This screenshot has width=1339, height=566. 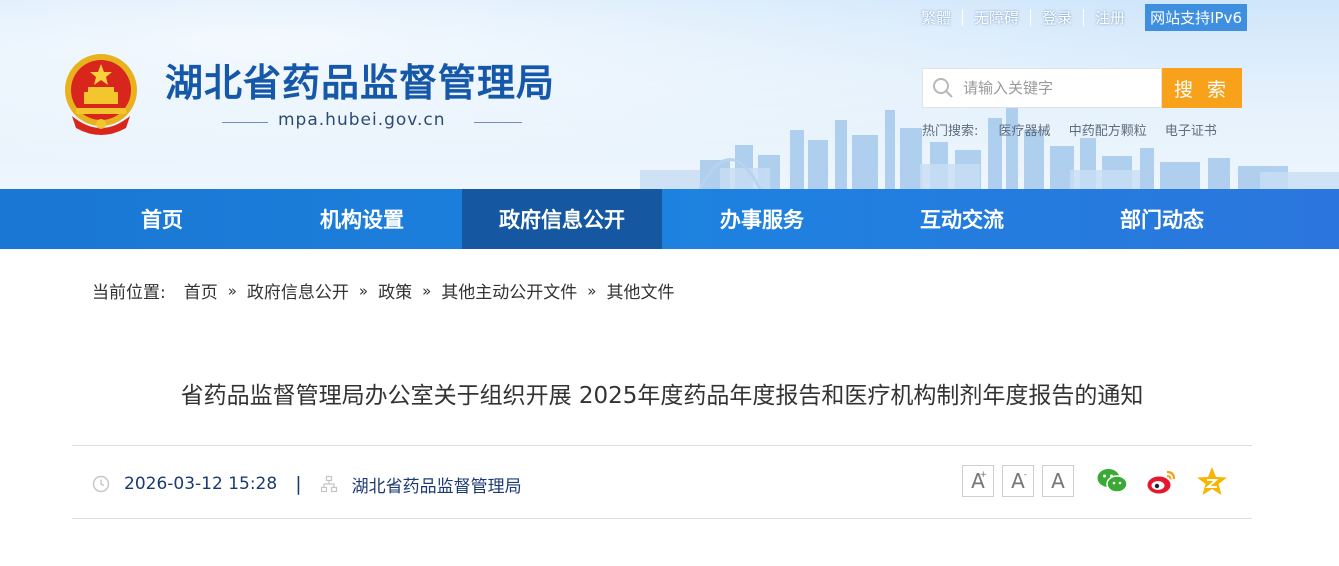 I want to click on site-title: 湖北省药品监督管理局, so click(x=360, y=79).